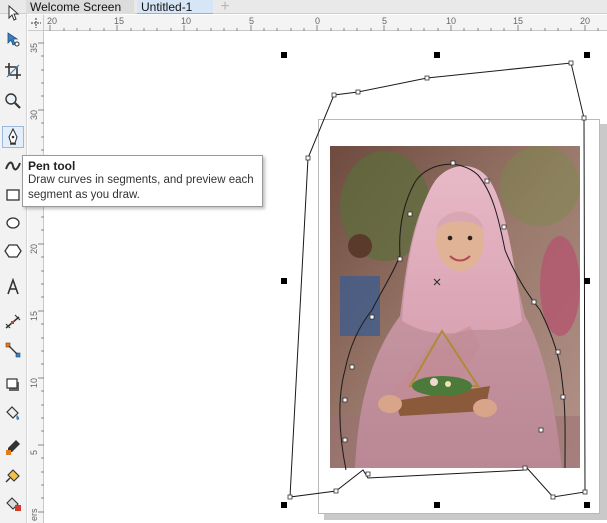 Image resolution: width=607 pixels, height=523 pixels. I want to click on ruler-origin-corner, so click(36, 23).